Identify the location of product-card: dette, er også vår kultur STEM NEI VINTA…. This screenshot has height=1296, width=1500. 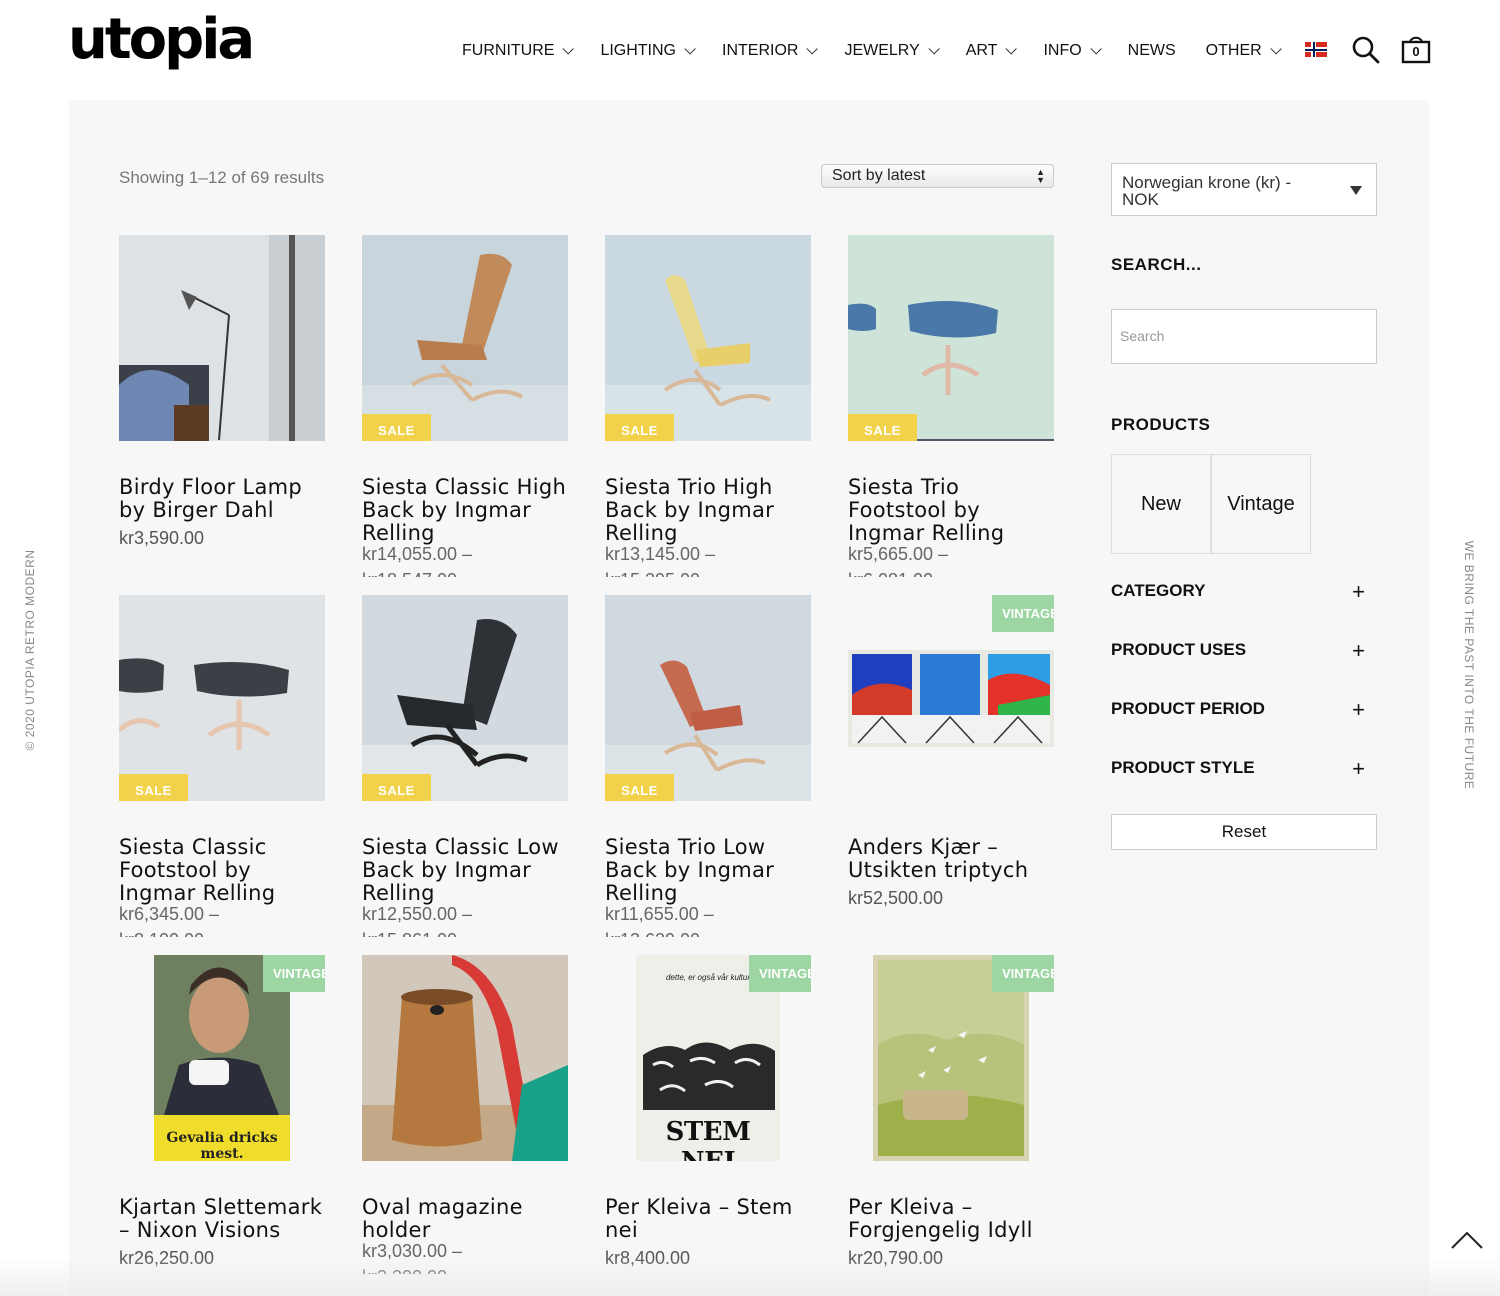
(708, 1112).